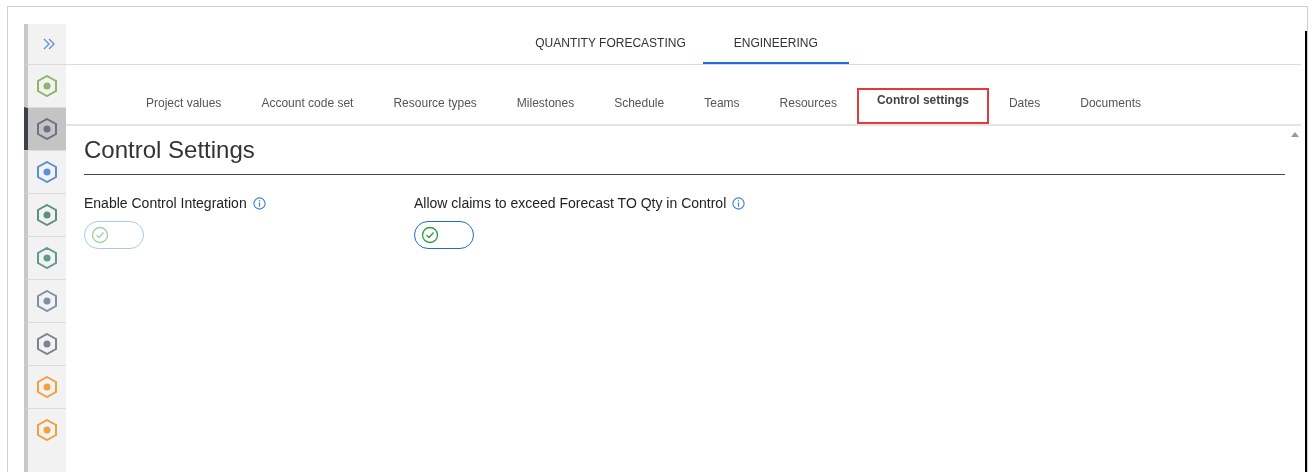 The image size is (1315, 472). I want to click on tab: Account code set, so click(307, 106).